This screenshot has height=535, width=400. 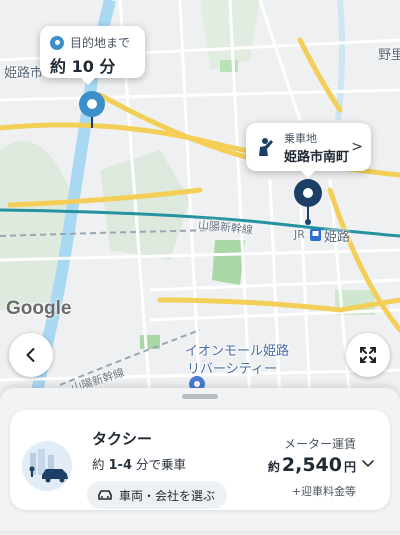 I want to click on fullscreen-icon, so click(x=368, y=355).